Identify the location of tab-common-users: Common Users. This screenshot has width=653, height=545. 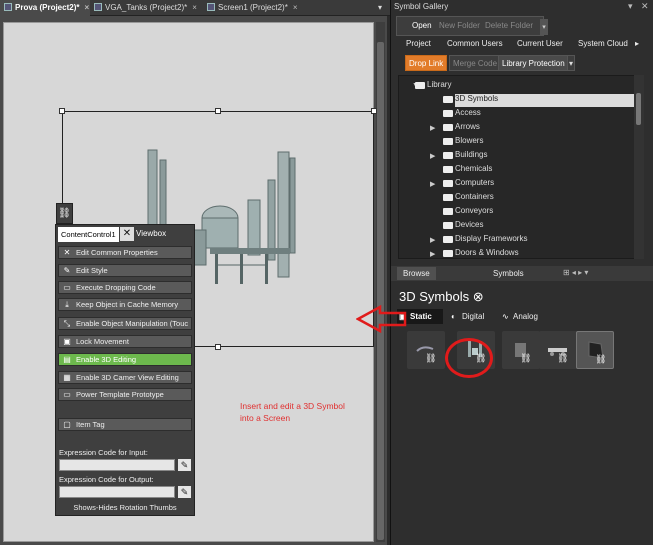
(475, 43).